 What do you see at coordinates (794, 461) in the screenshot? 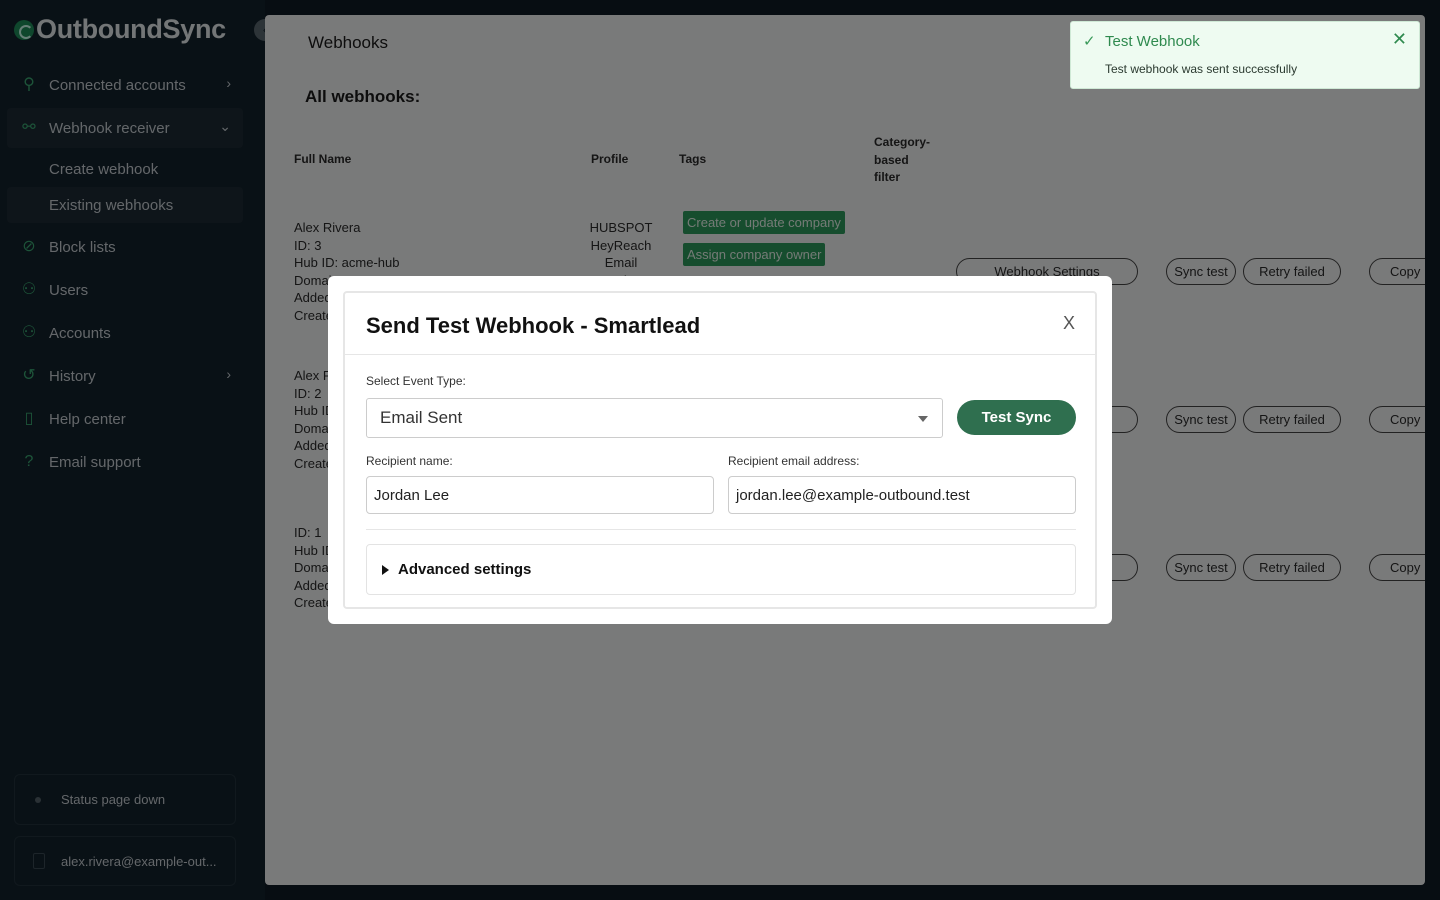
I see `recipient-email-label: Recipient email address:` at bounding box center [794, 461].